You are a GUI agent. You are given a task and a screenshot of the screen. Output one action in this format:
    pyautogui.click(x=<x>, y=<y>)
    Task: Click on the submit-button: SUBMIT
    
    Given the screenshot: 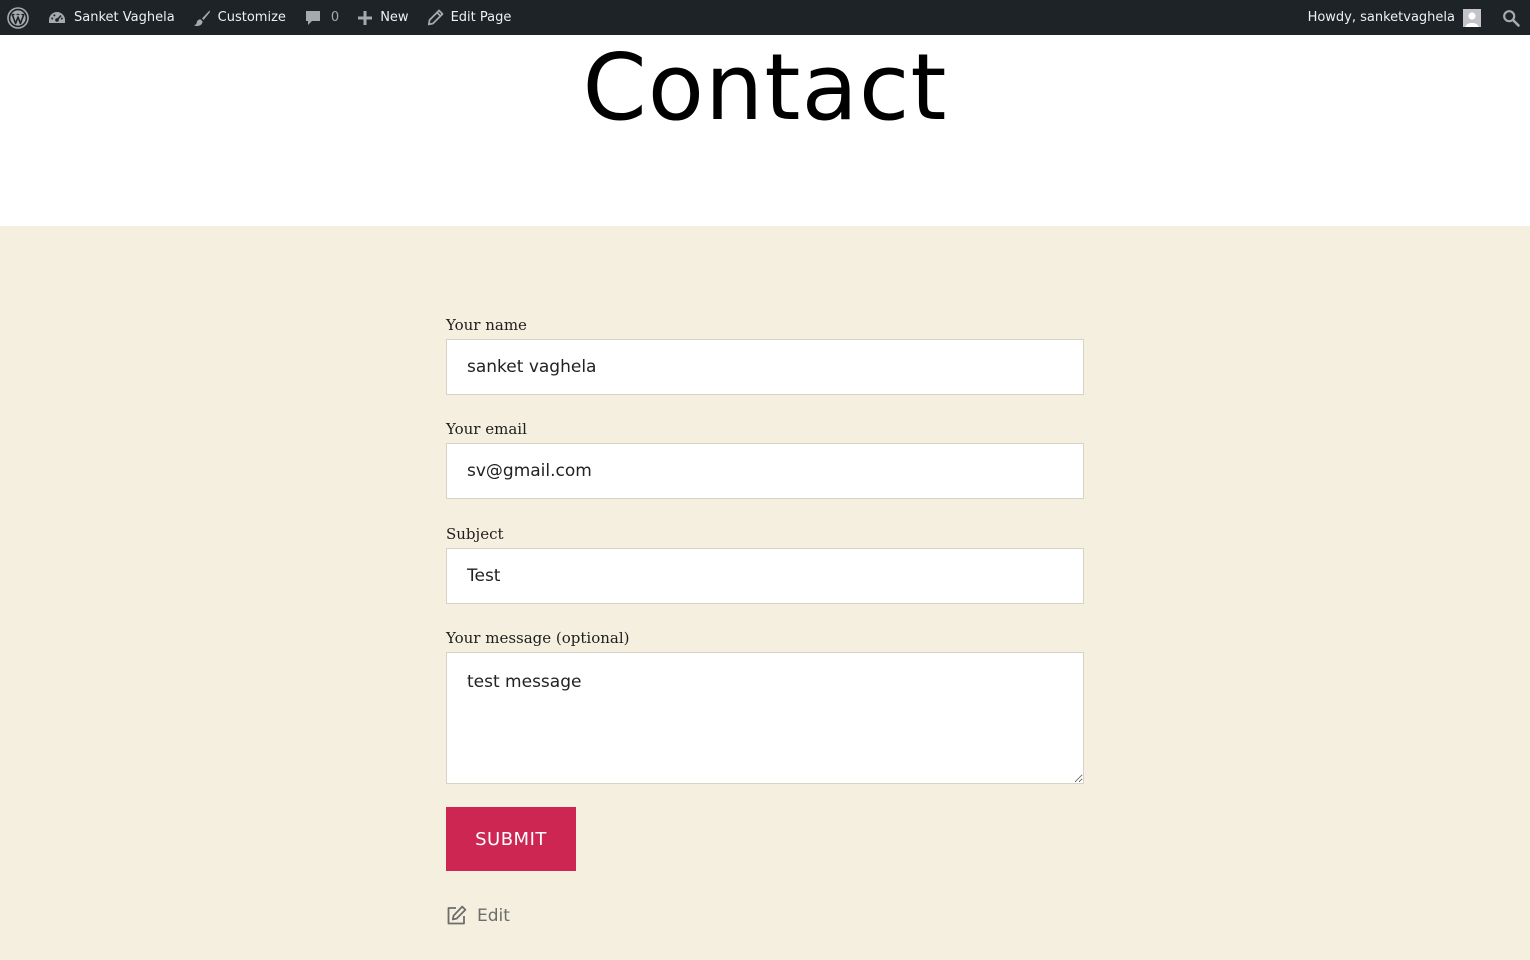 What is the action you would take?
    pyautogui.click(x=511, y=839)
    